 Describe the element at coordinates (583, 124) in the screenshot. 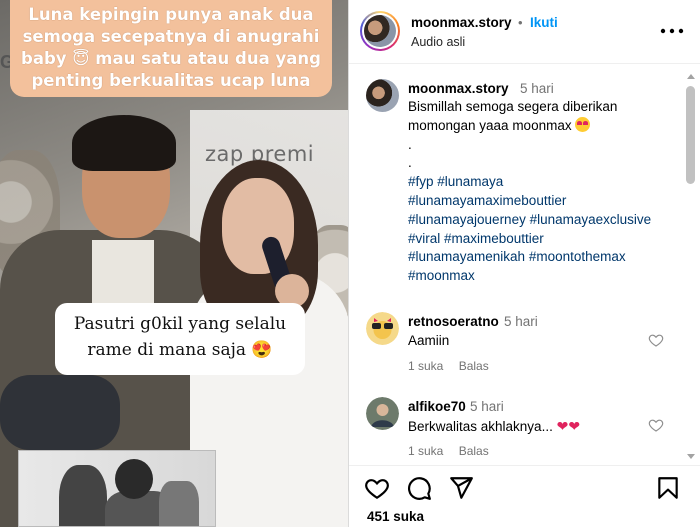

I see `heart-eyes-emoji-icon` at that location.